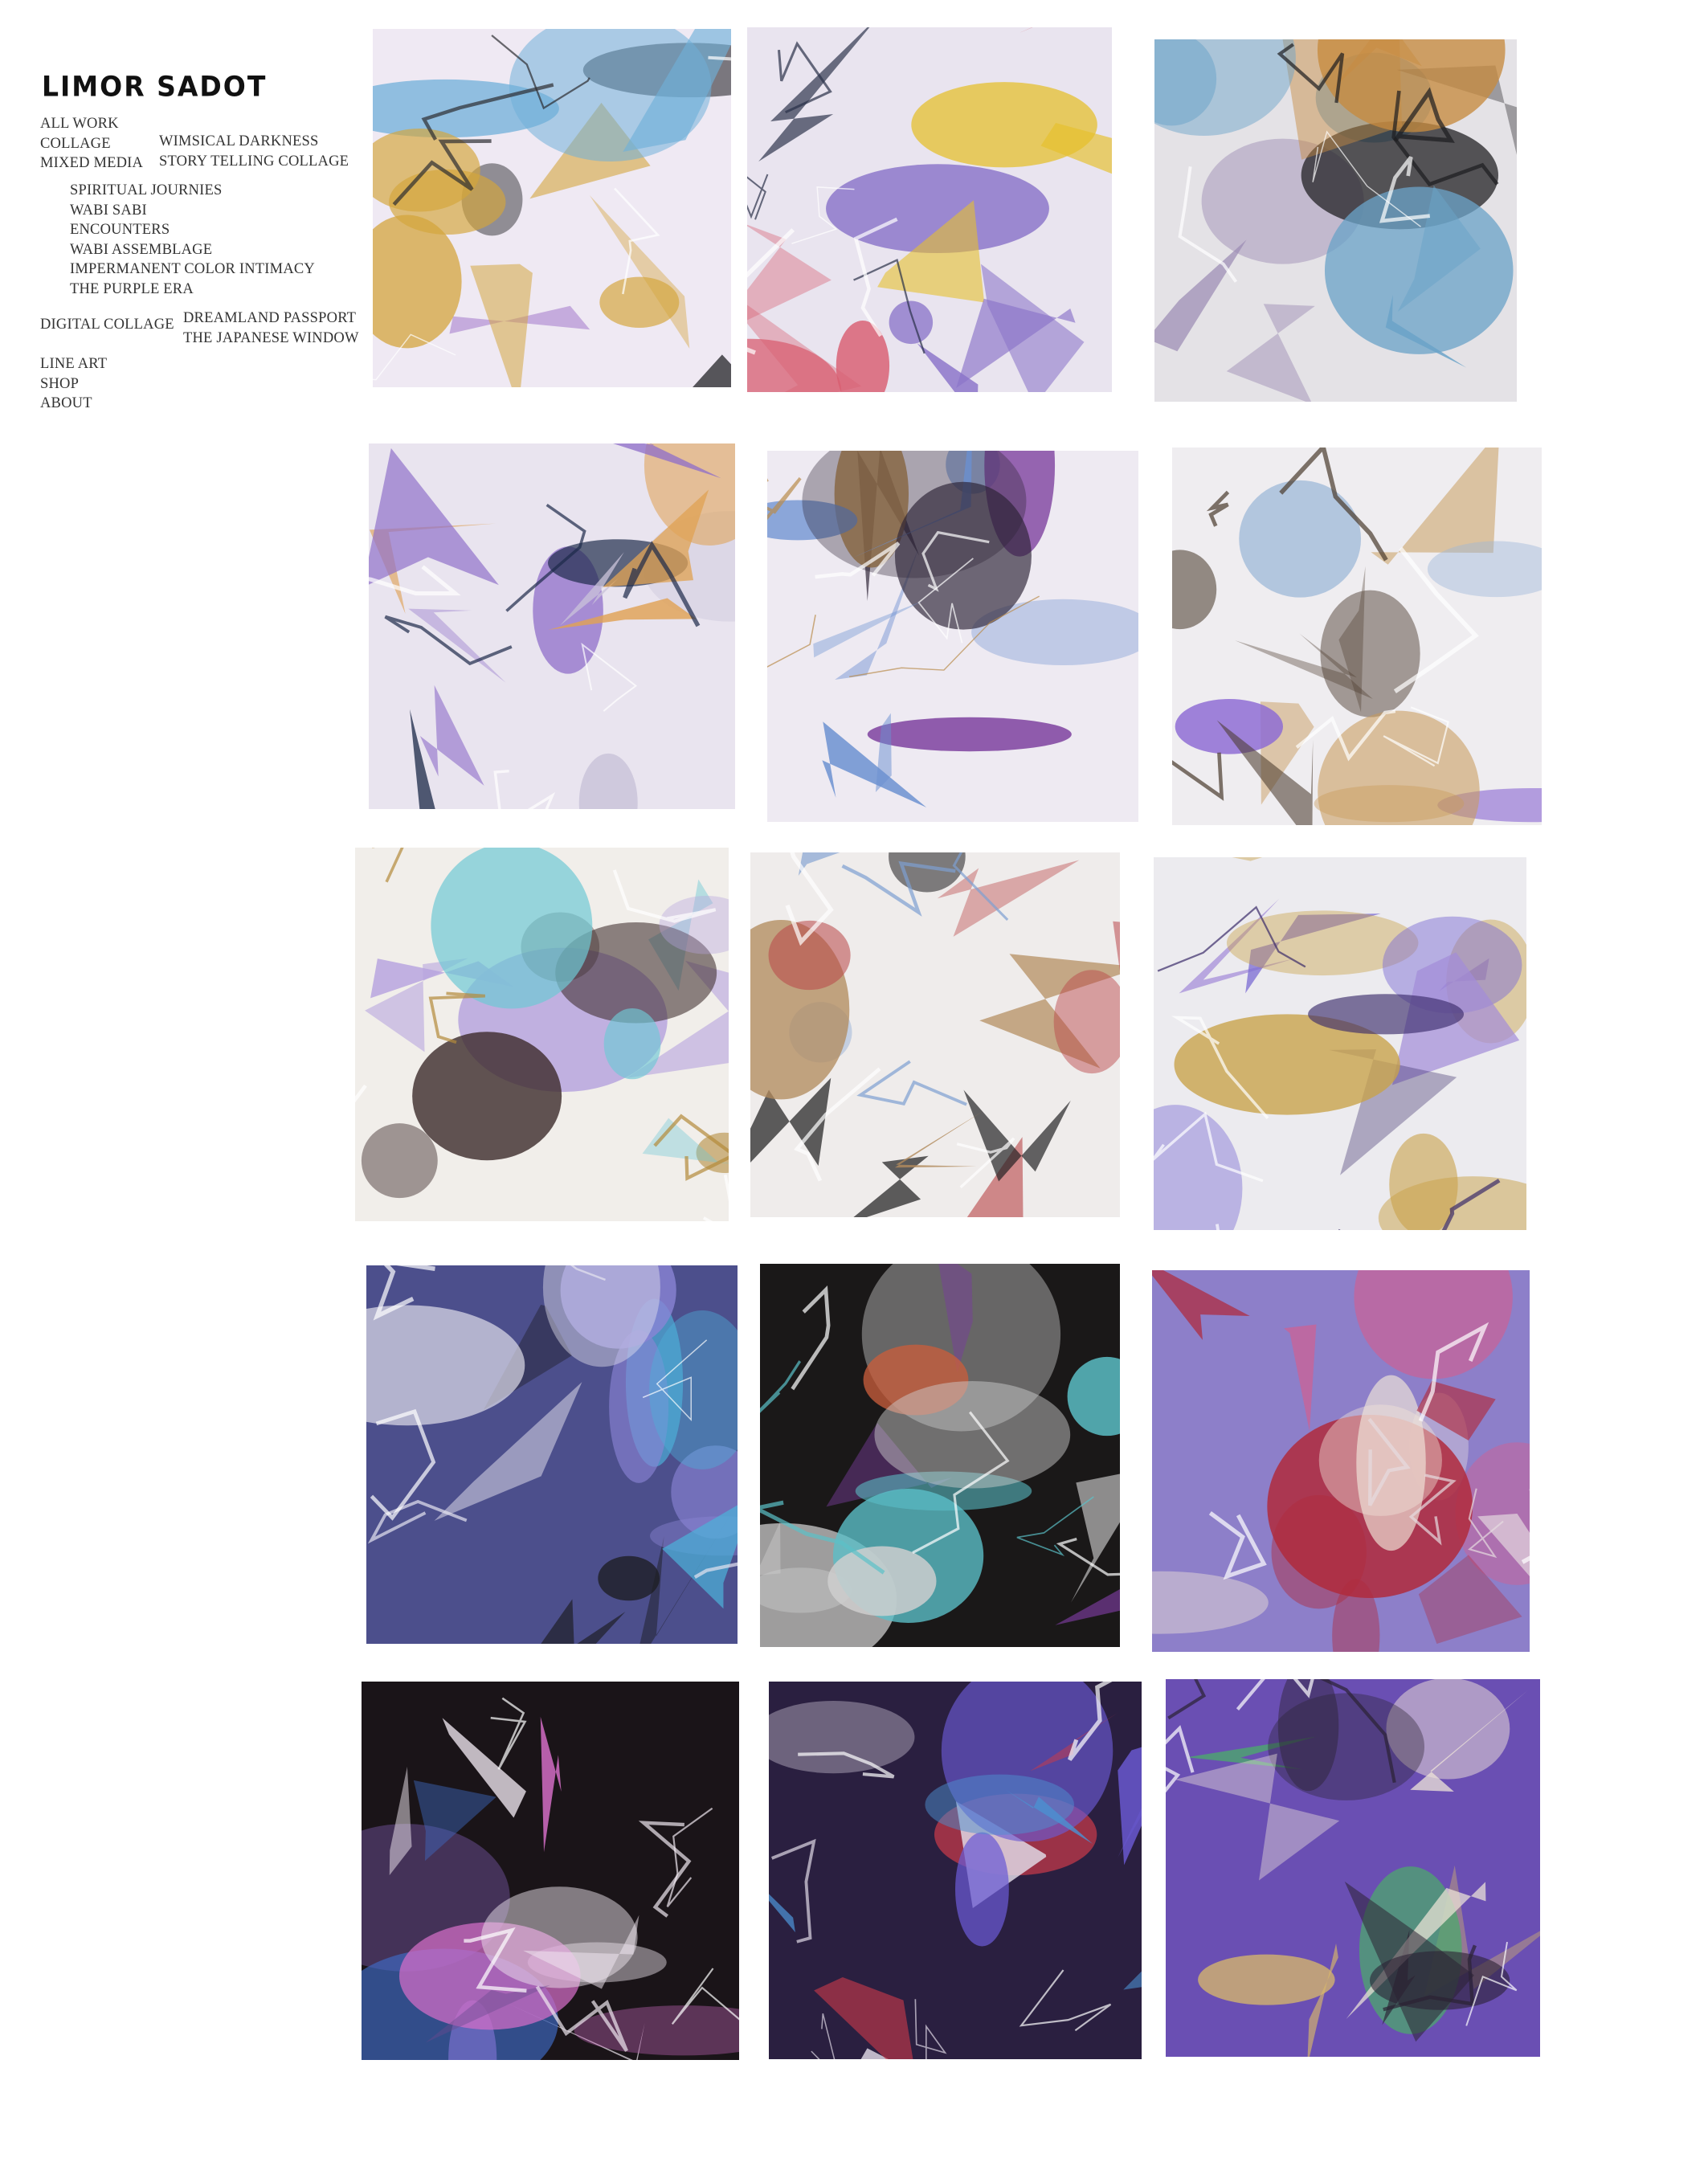 The height and width of the screenshot is (2158, 1708). What do you see at coordinates (271, 319) in the screenshot?
I see `nav-dreamland-passport: DREAMLAND PASSPORT` at bounding box center [271, 319].